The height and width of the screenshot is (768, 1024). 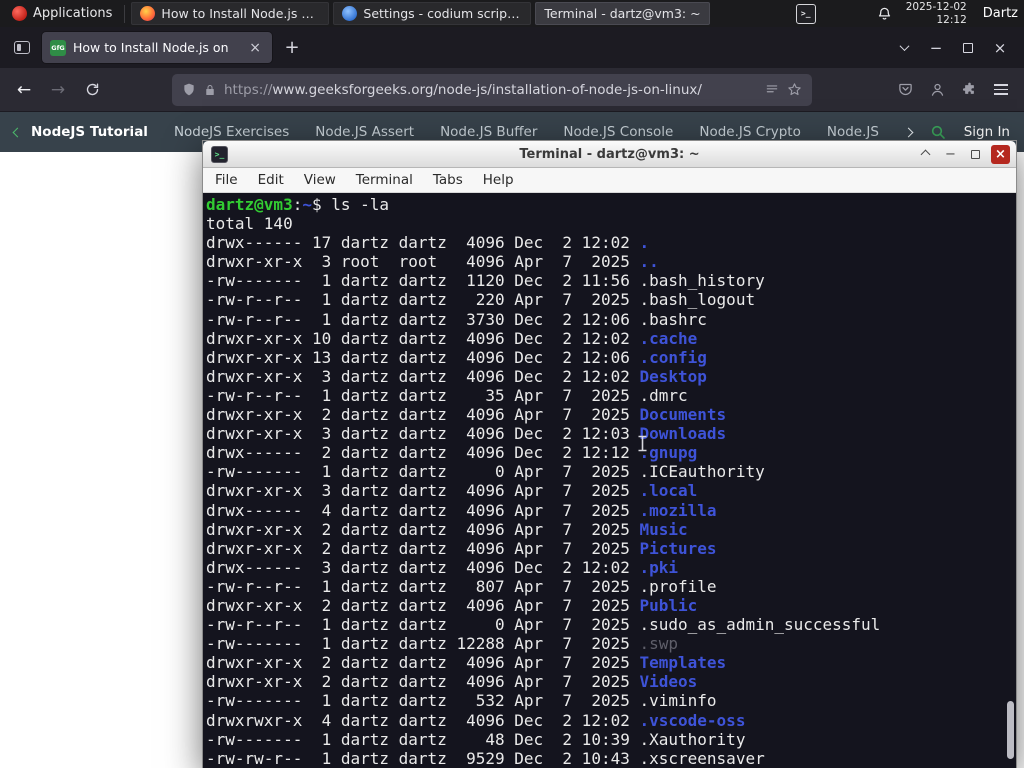 I want to click on gfg-nav-item: Node.JS Crypto, so click(x=749, y=132).